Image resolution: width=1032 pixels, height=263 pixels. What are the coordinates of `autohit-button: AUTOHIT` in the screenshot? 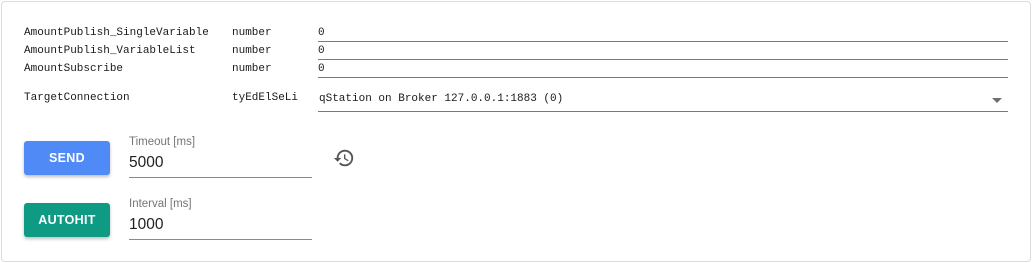 It's located at (67, 220).